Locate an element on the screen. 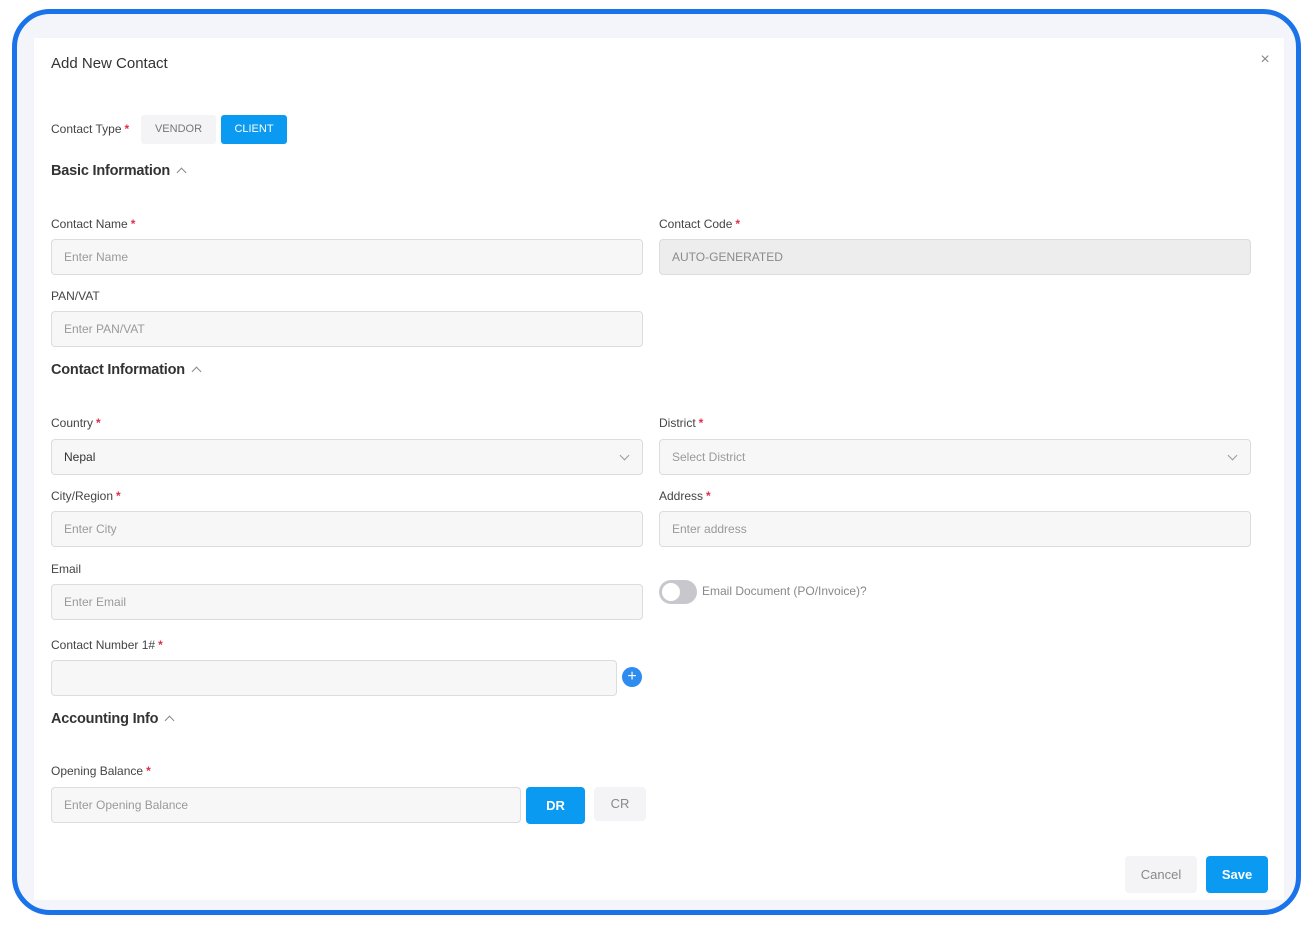  district-select: Select District is located at coordinates (955, 457).